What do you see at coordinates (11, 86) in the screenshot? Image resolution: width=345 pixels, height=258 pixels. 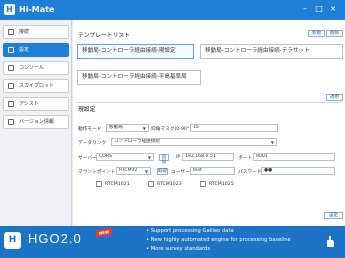 I see `skyplot-icon` at bounding box center [11, 86].